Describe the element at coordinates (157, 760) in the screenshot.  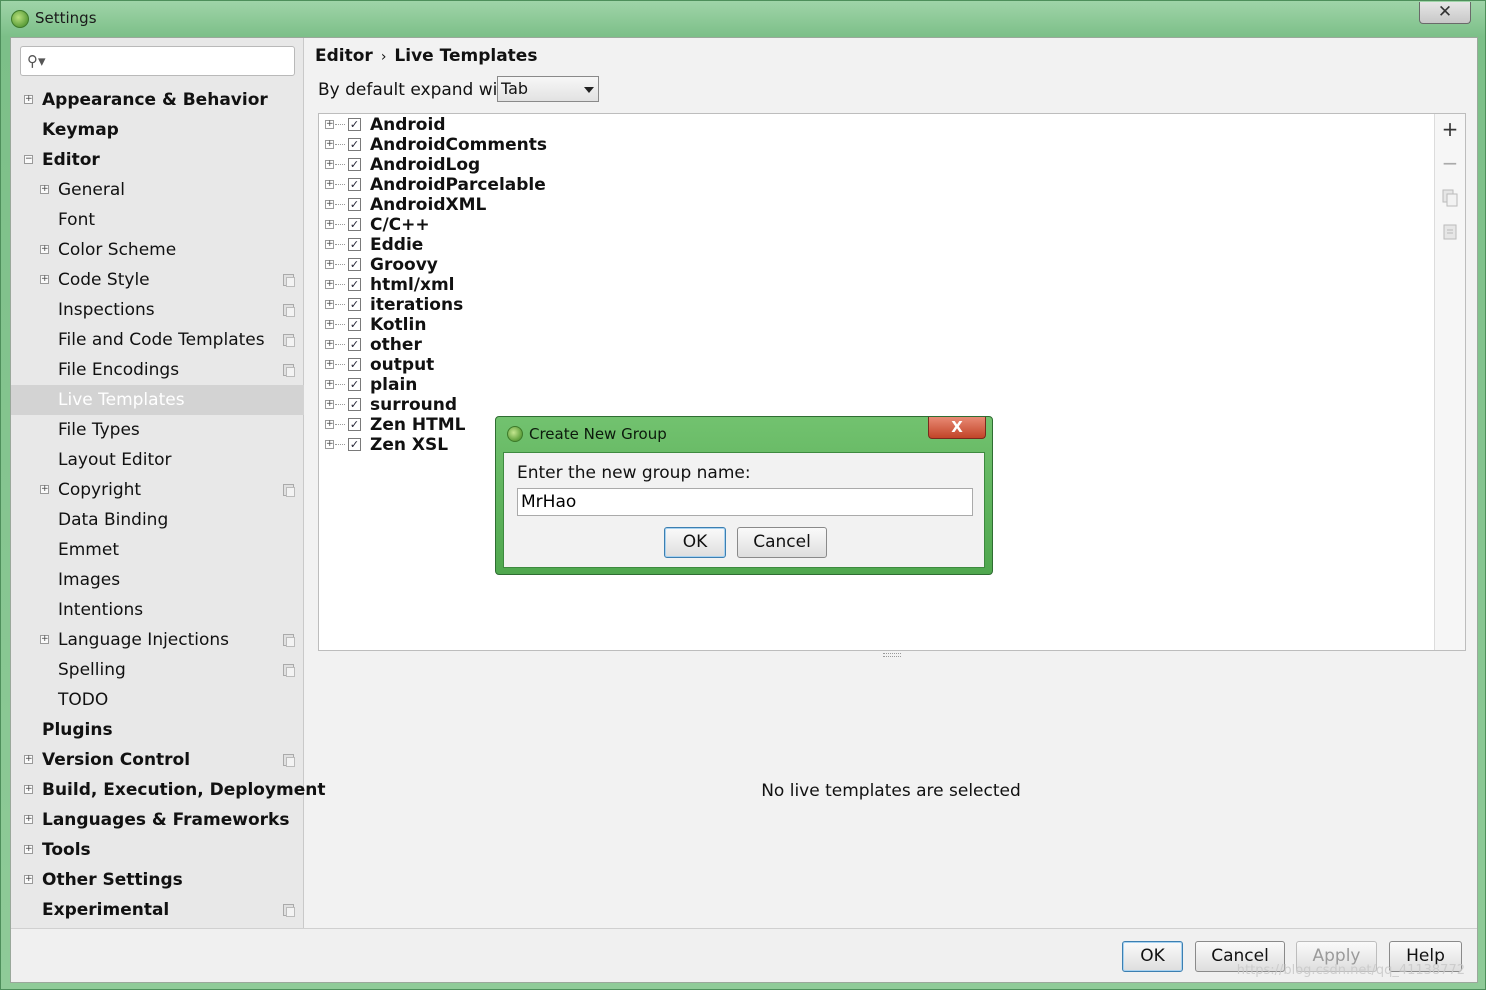
I see `sidebar-item: + Version Control` at that location.